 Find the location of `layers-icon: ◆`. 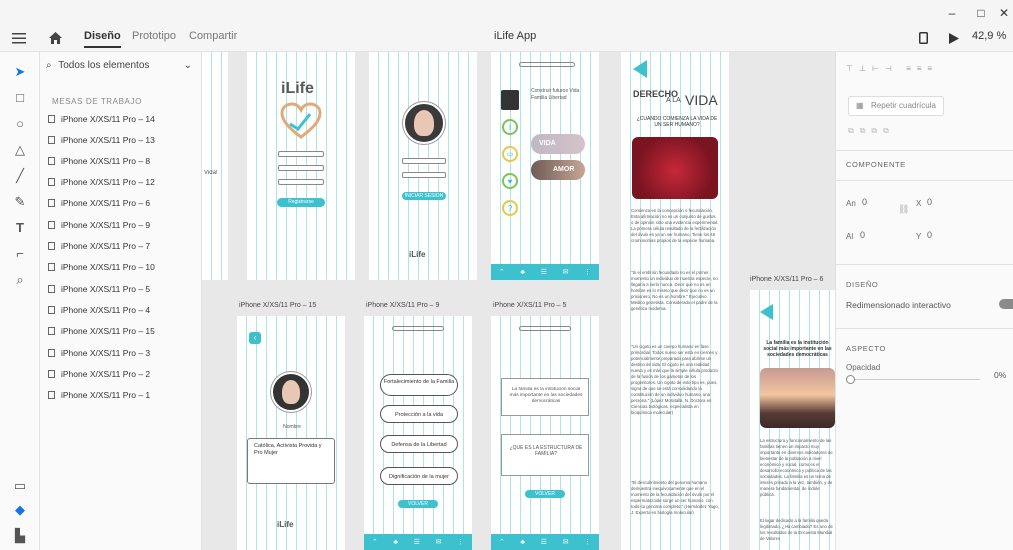

layers-icon: ◆ is located at coordinates (20, 510).